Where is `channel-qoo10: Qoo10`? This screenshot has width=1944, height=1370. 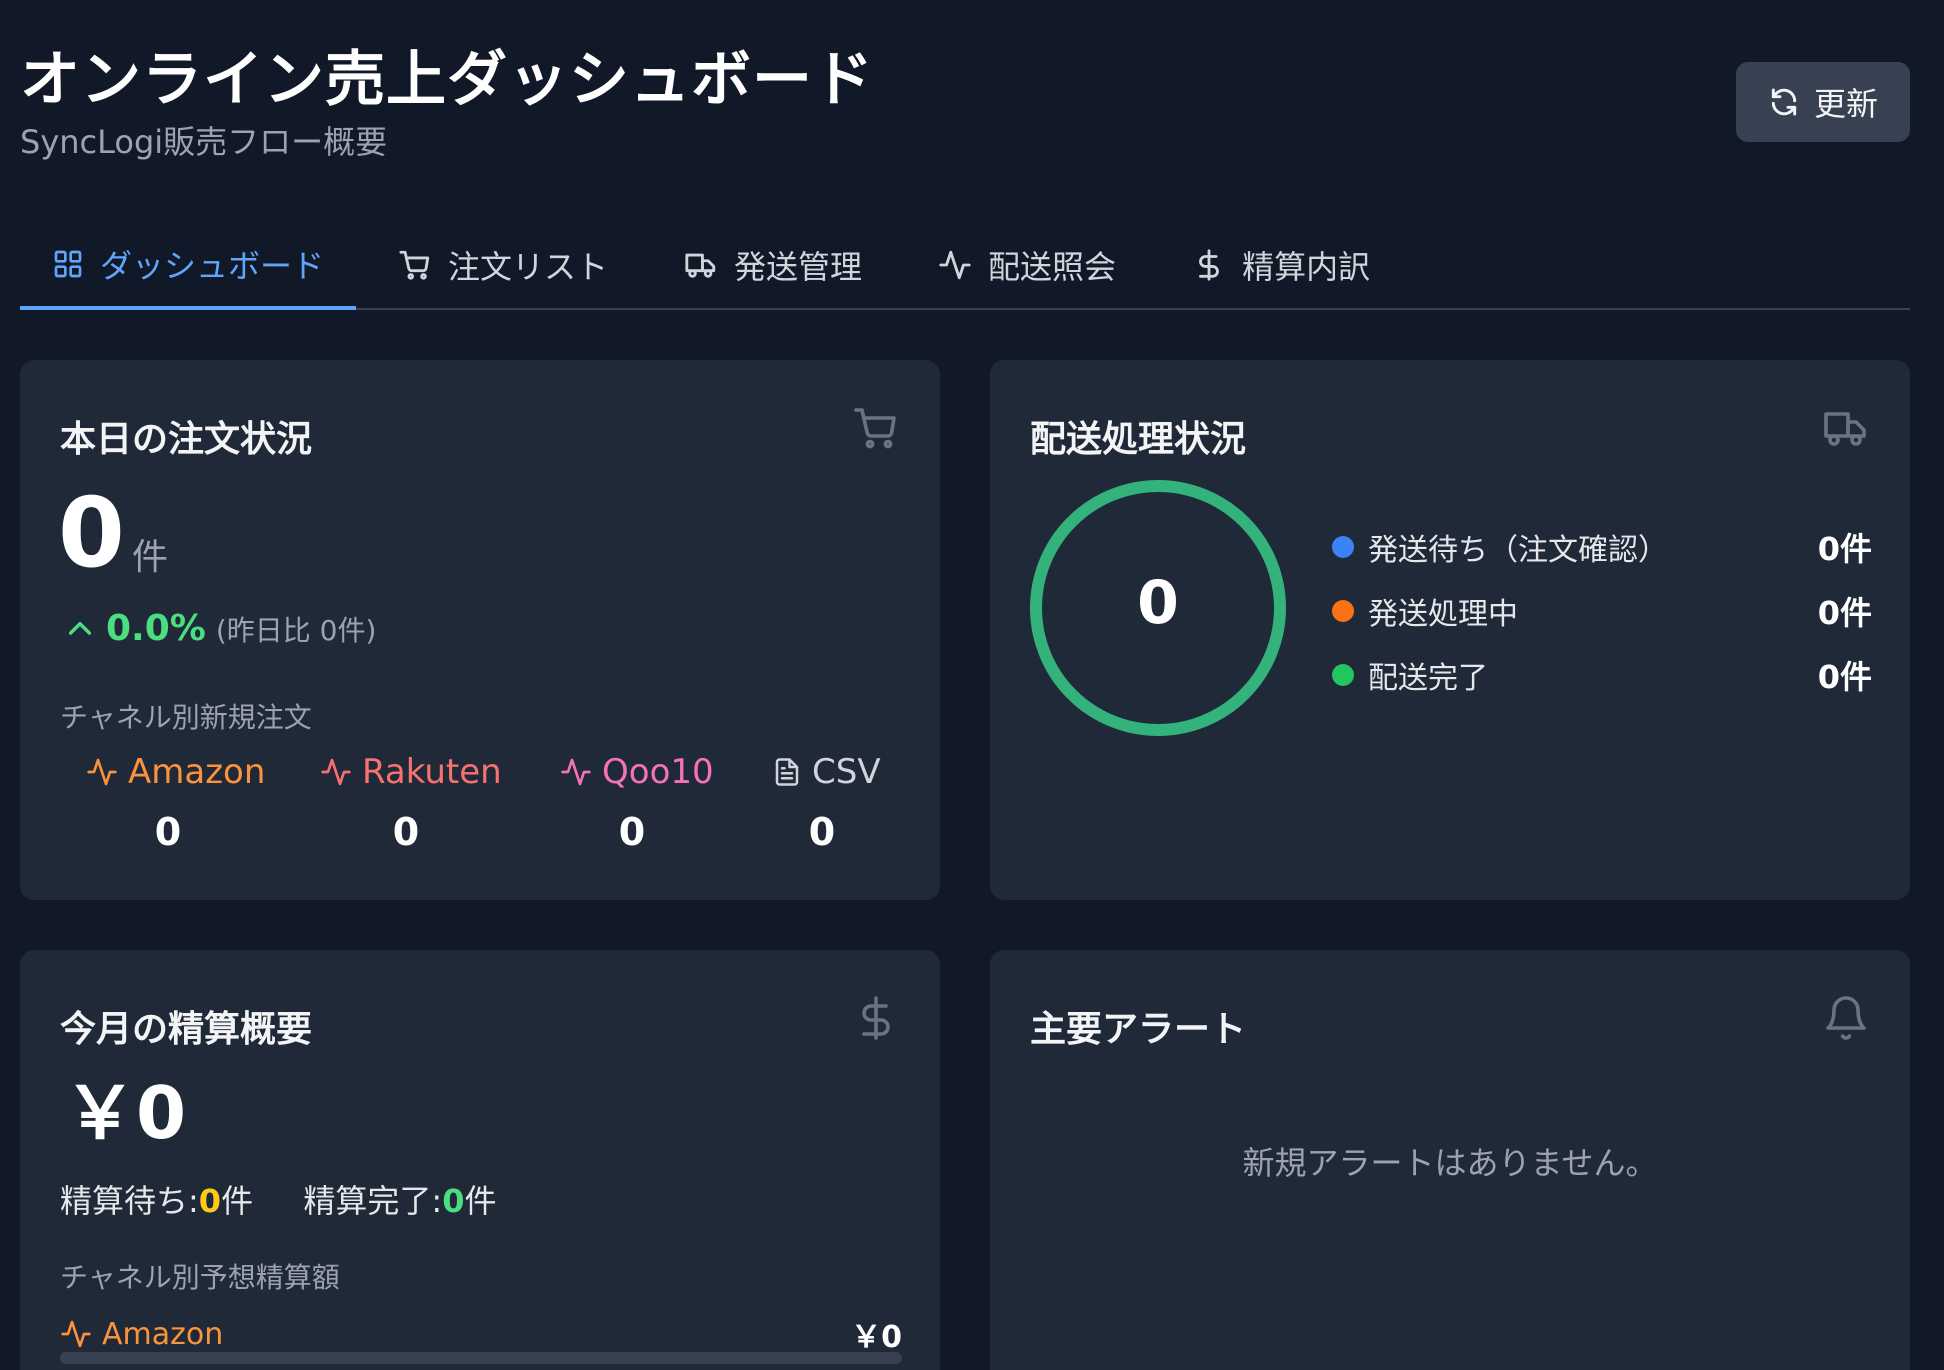
channel-qoo10: Qoo10 is located at coordinates (637, 772).